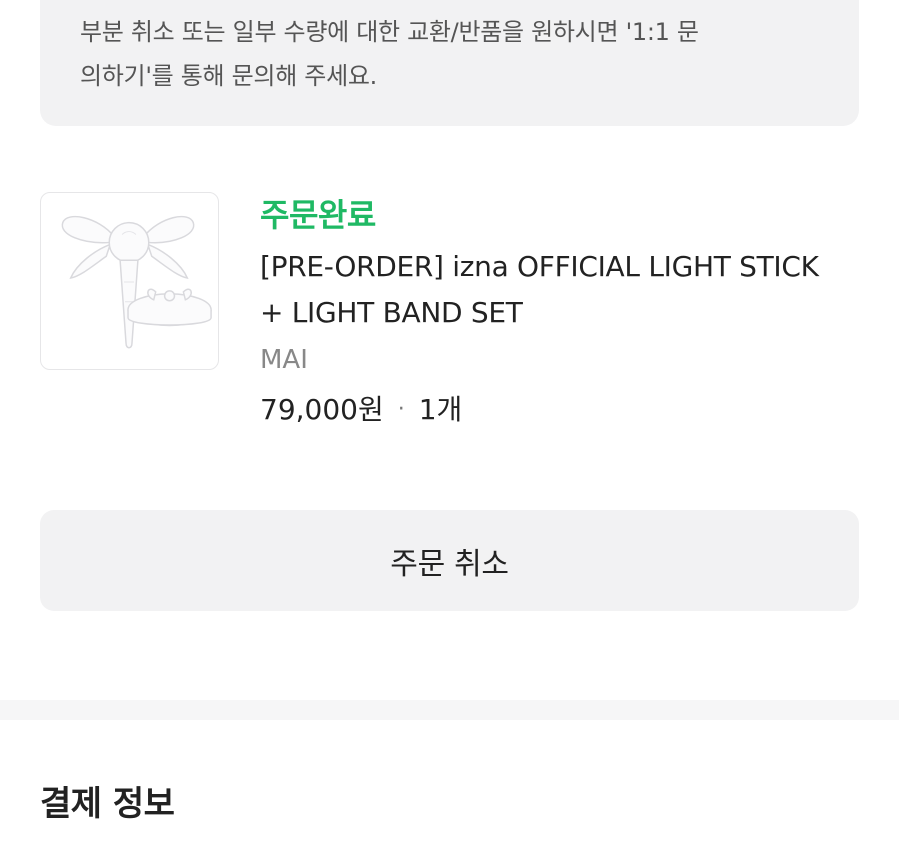 The image size is (899, 866). Describe the element at coordinates (318, 215) in the screenshot. I see `order-status: 주문완료` at that location.